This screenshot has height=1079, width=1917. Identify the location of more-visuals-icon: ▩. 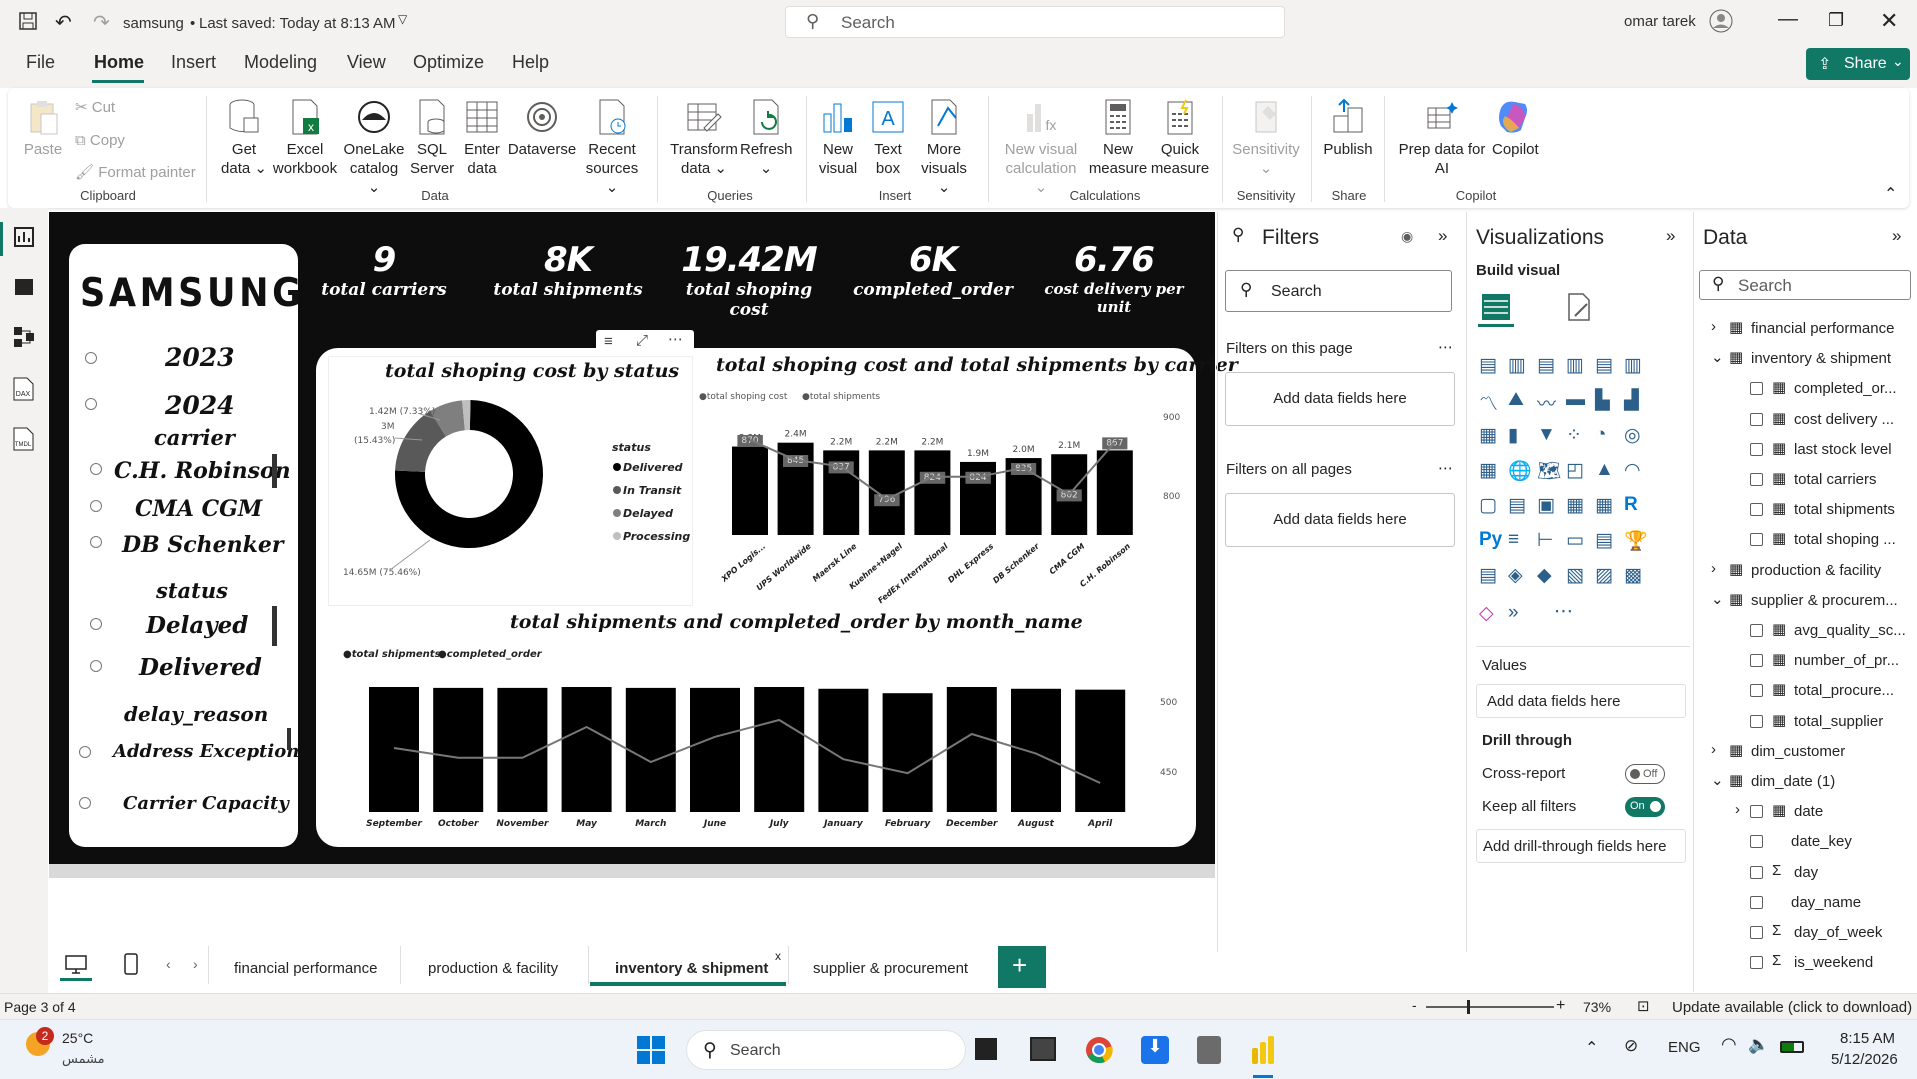
(1636, 576).